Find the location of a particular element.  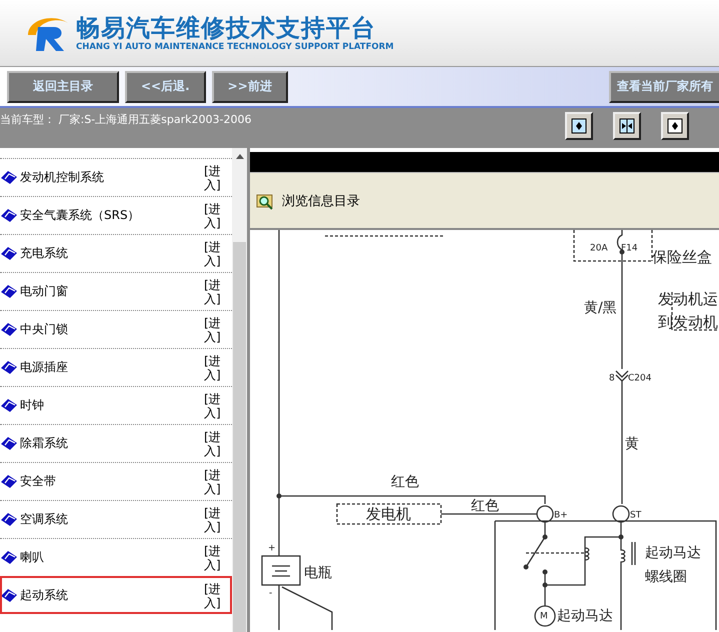

system-name: 时钟 is located at coordinates (32, 405).